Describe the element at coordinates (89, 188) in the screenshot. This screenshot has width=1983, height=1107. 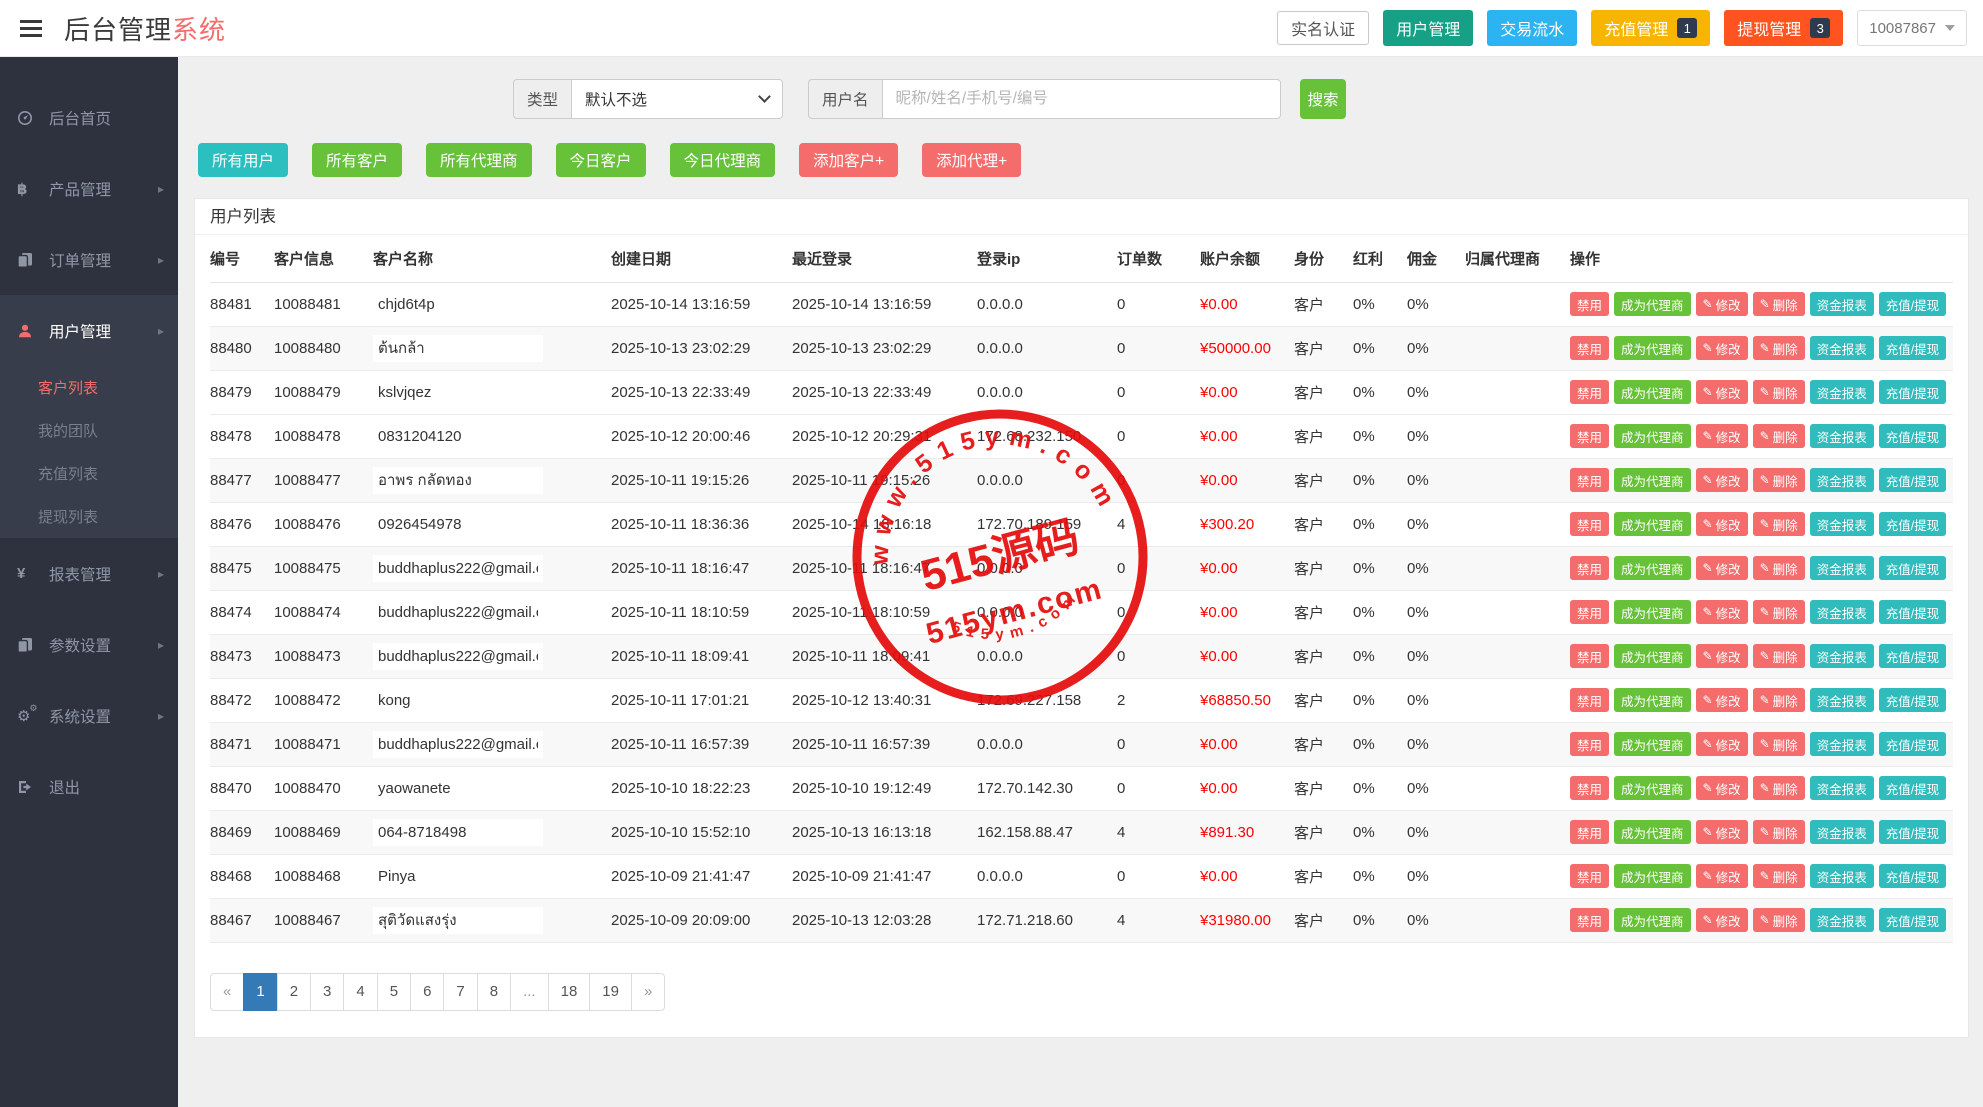
I see `sidebar-item-products: ฿ 产品管理 ▸` at that location.